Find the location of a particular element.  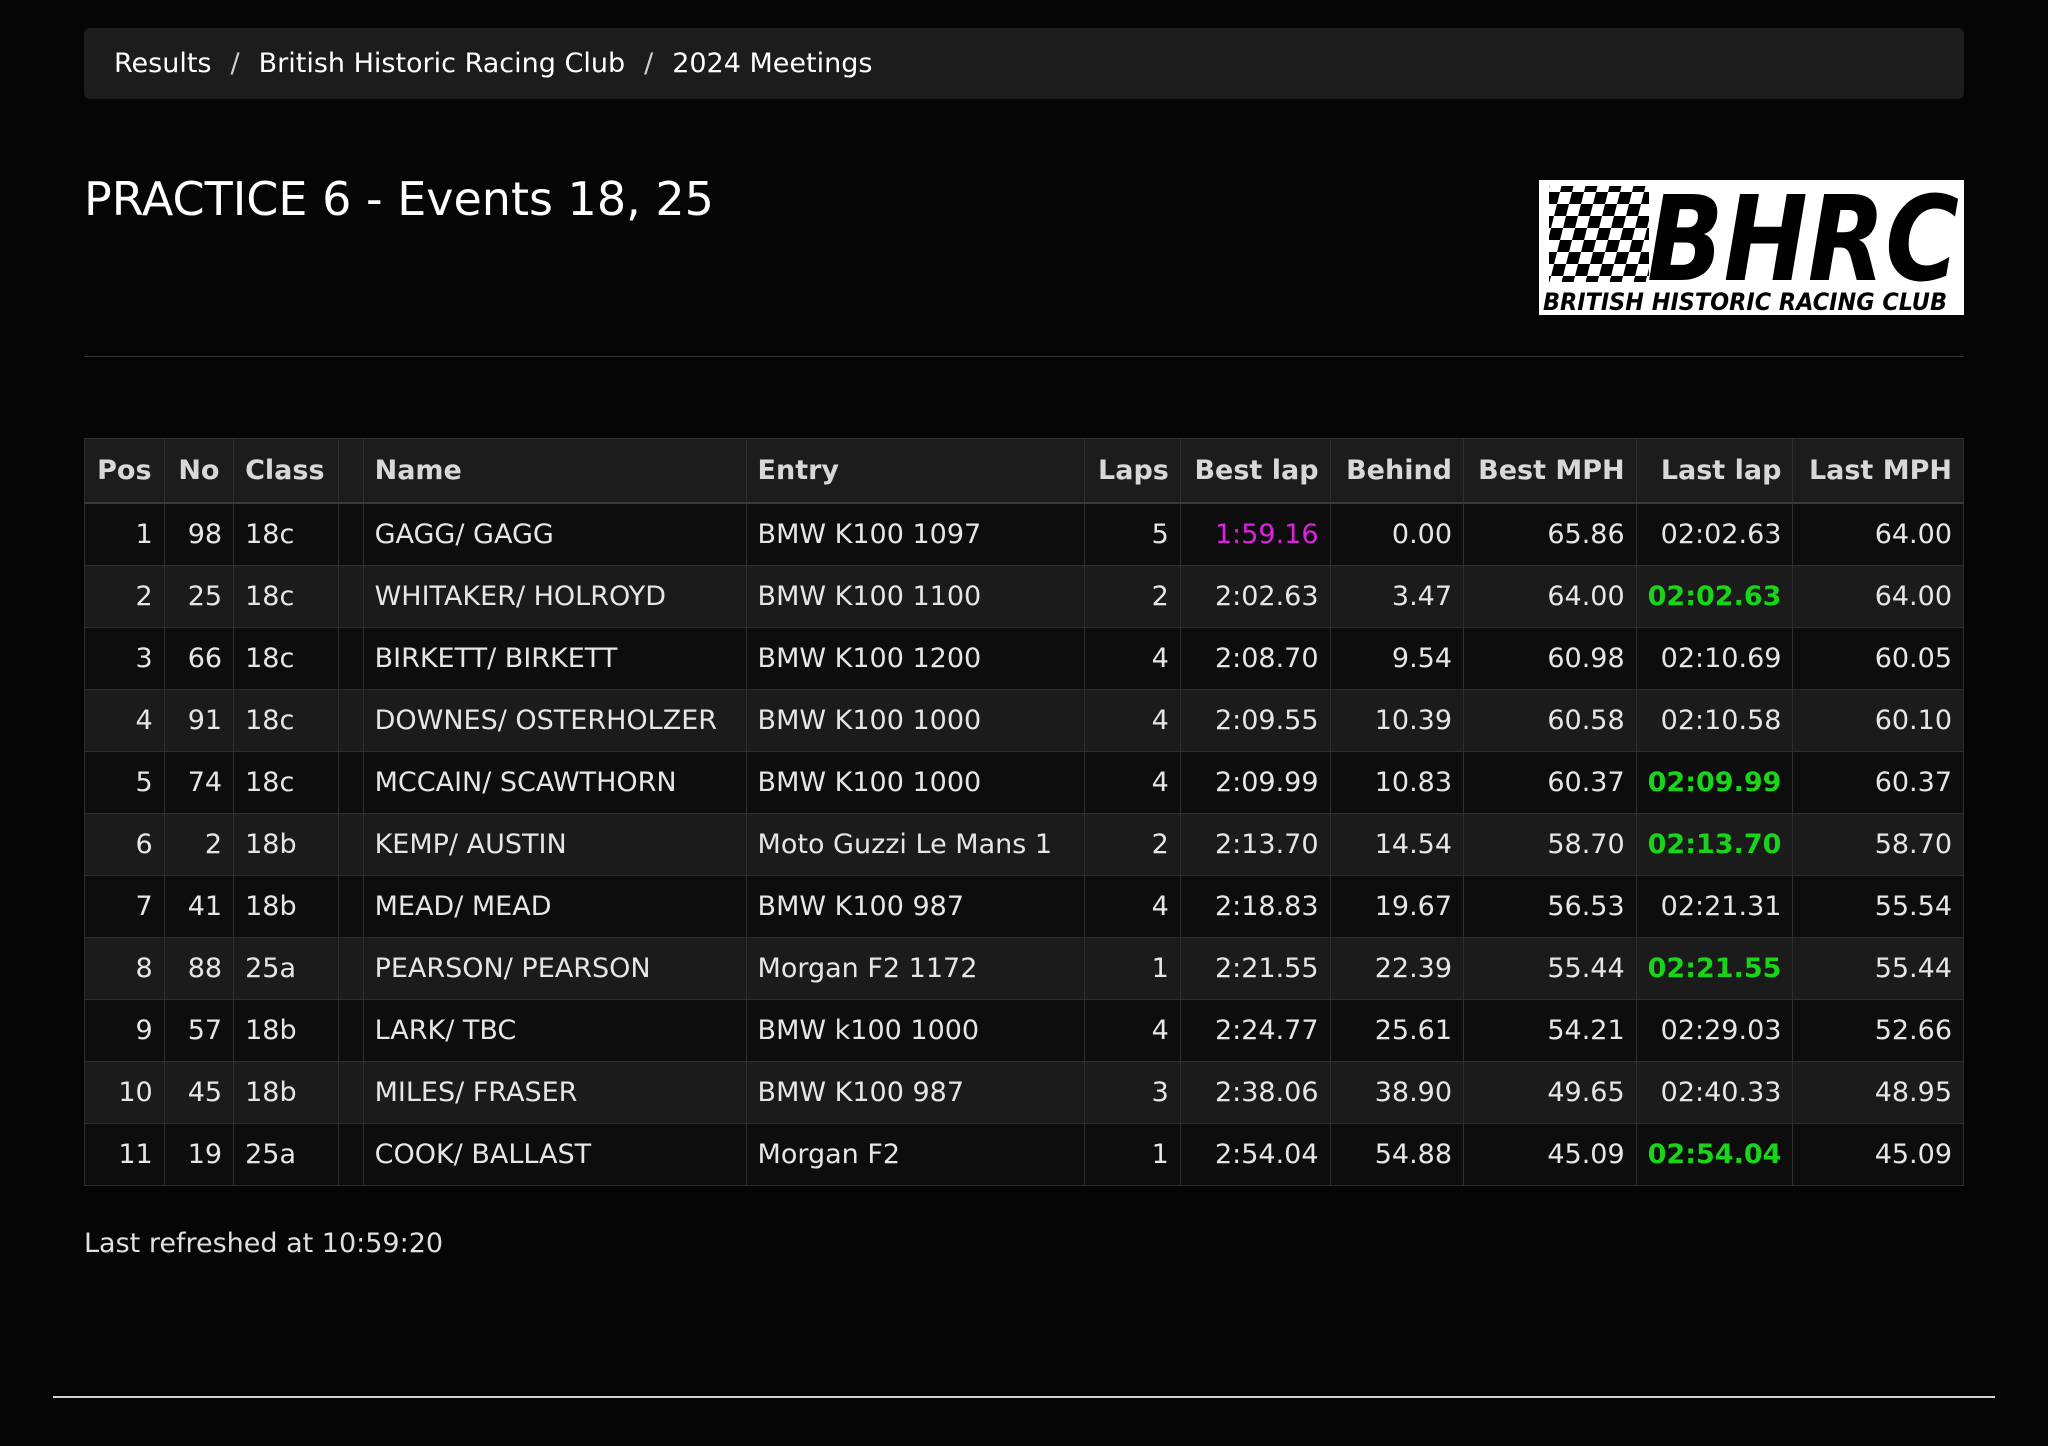

col-header-last-lap: Last lap is located at coordinates (1714, 471).